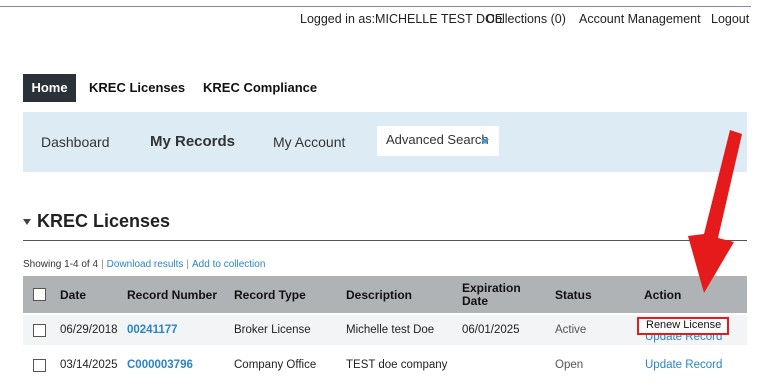 The height and width of the screenshot is (385, 783). What do you see at coordinates (402, 19) in the screenshot?
I see `logged-in-text: Logged in as:MICHELLE TEST DOE` at bounding box center [402, 19].